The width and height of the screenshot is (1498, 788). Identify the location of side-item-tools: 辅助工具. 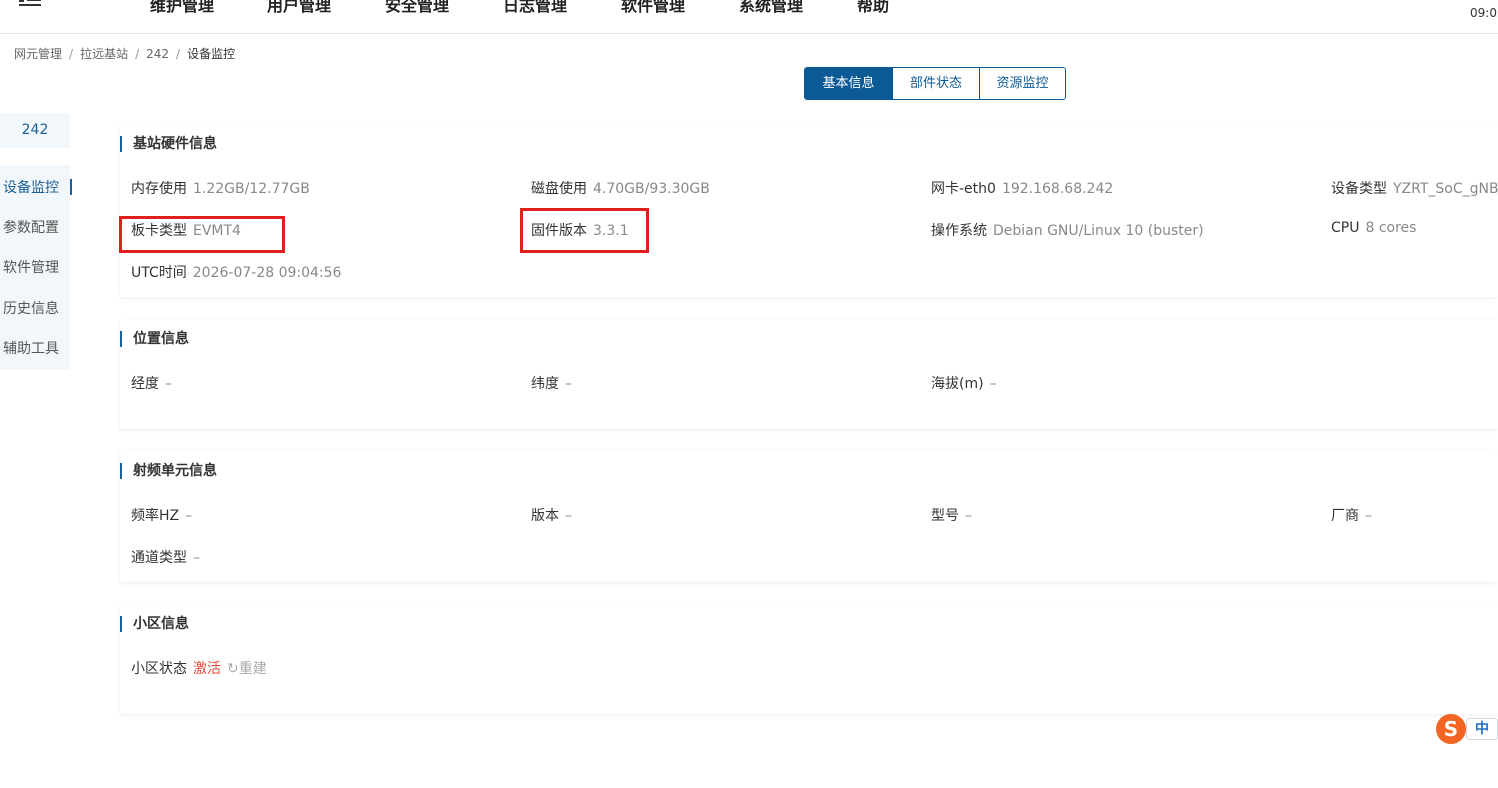
(31, 348).